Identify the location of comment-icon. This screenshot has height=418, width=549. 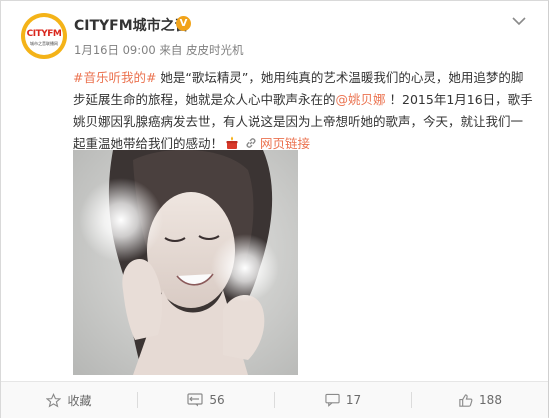
(332, 400).